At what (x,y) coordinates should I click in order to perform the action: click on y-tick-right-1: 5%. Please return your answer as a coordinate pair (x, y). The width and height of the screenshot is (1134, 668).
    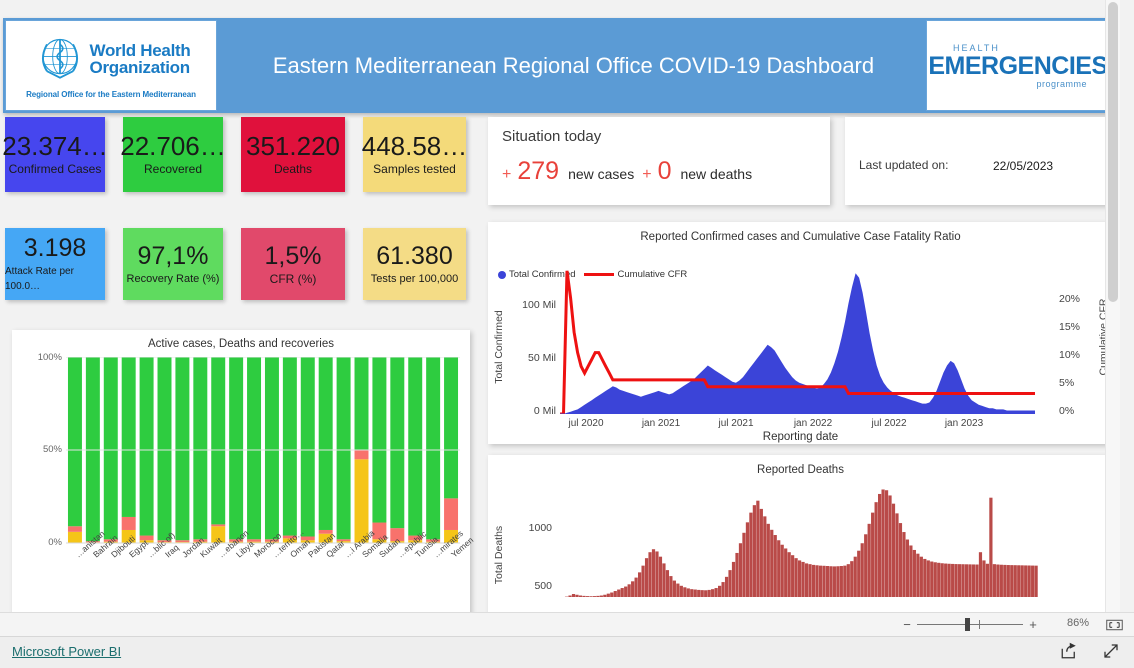
    Looking at the image, I should click on (1074, 383).